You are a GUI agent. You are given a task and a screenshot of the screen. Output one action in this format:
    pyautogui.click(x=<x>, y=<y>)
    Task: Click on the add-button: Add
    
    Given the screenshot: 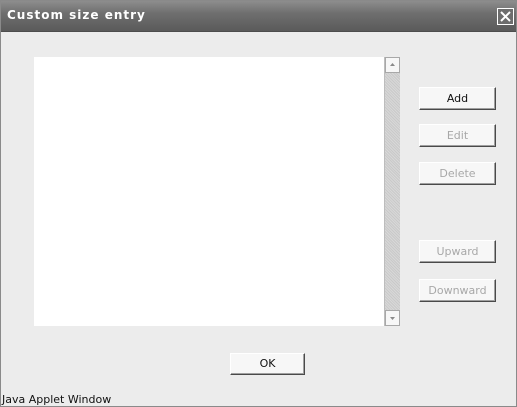 What is the action you would take?
    pyautogui.click(x=457, y=98)
    